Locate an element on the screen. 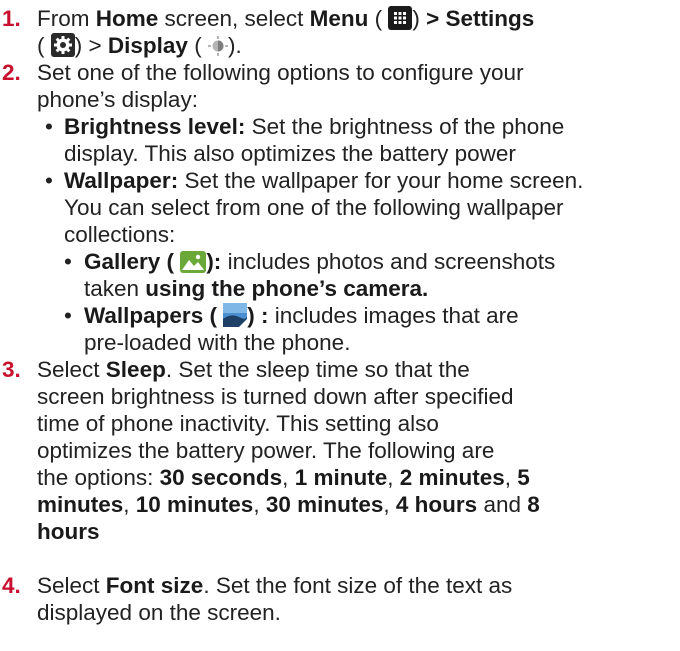 The height and width of the screenshot is (651, 680). step-number: 4. is located at coordinates (11, 585).